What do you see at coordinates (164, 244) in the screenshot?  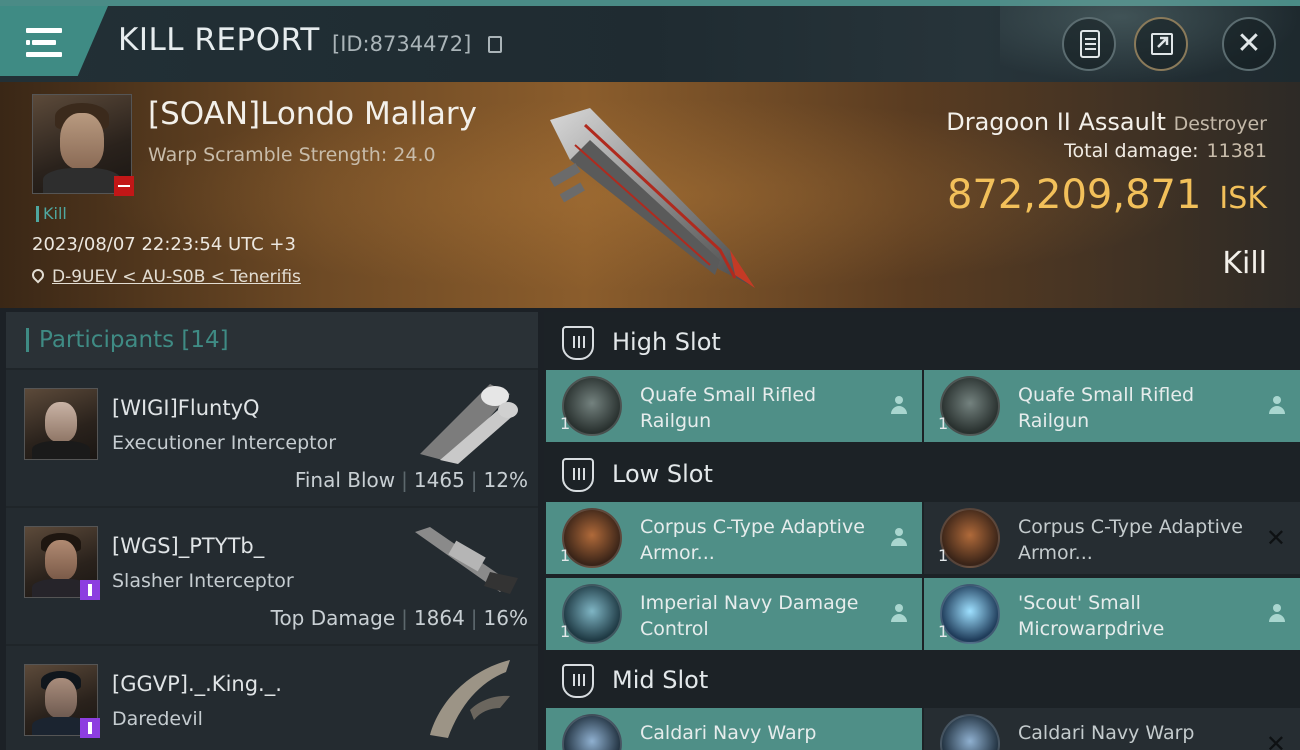 I see `kill-timestamp: 2023/08/07 22:23:54 UTC +3` at bounding box center [164, 244].